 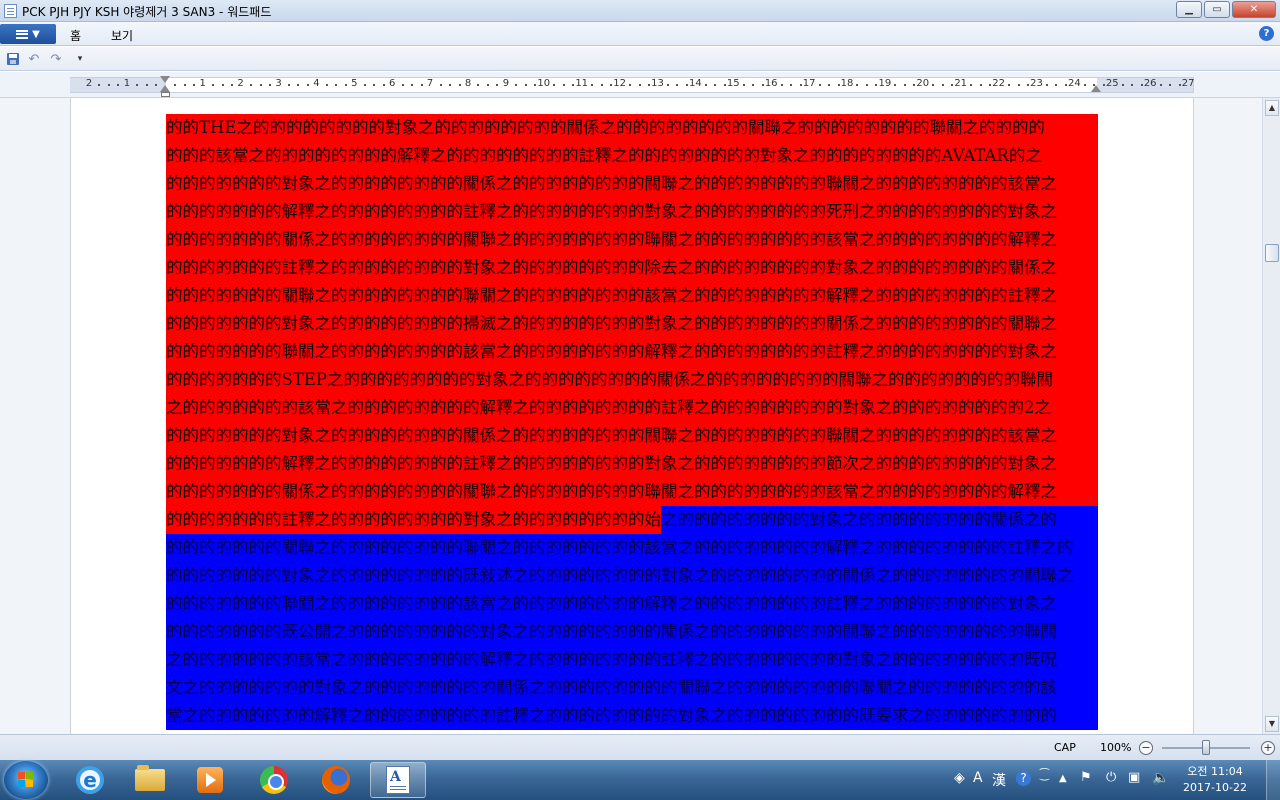 I want to click on scroll-down-button: ▼, so click(x=1272, y=724).